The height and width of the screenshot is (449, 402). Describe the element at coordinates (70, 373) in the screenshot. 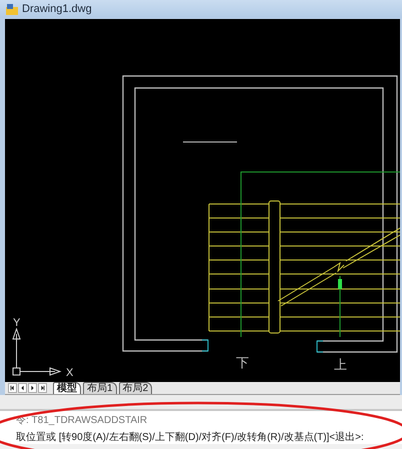

I see `axis-label: X` at that location.